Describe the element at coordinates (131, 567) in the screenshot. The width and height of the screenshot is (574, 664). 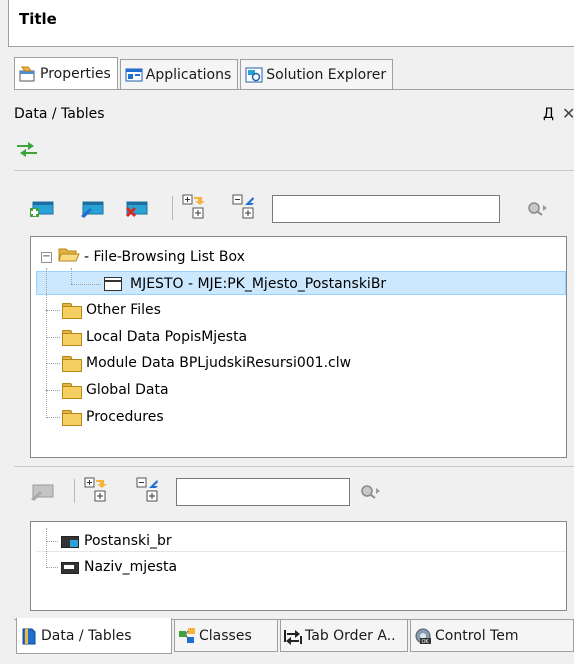
I see `field-label: Naziv_mjesta` at that location.